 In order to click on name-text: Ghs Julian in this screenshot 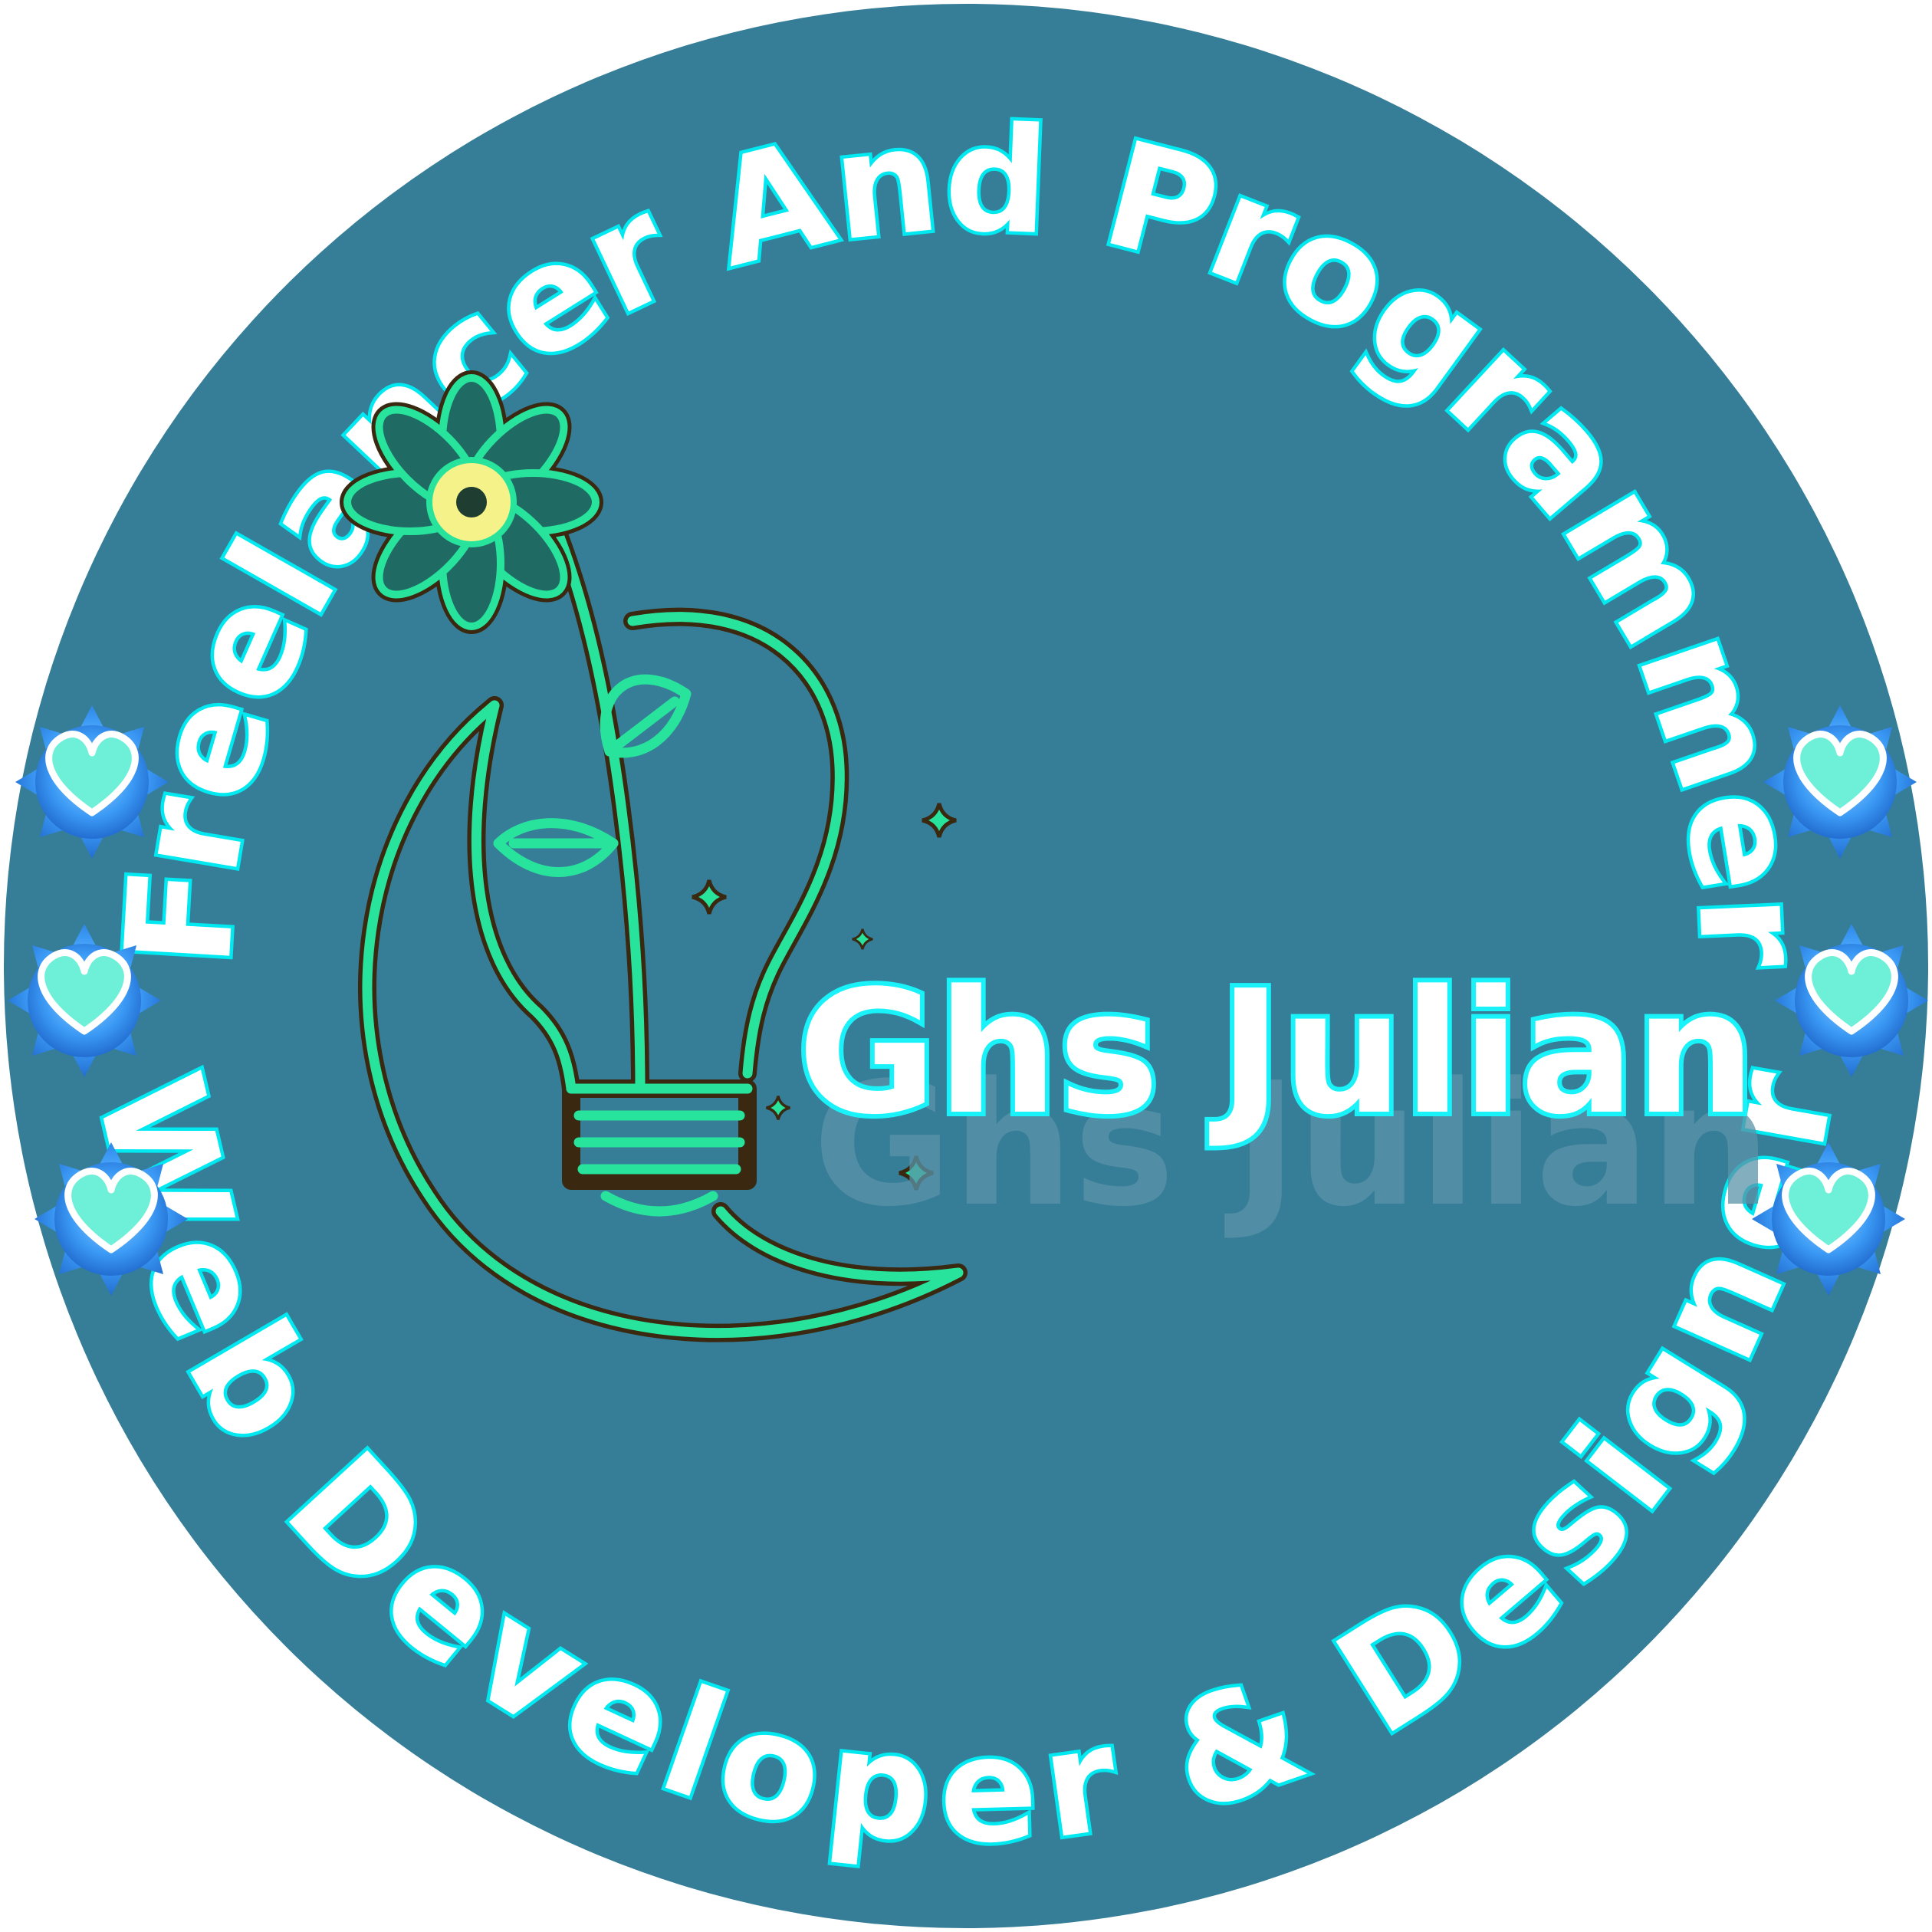, I will do `click(1276, 1053)`.